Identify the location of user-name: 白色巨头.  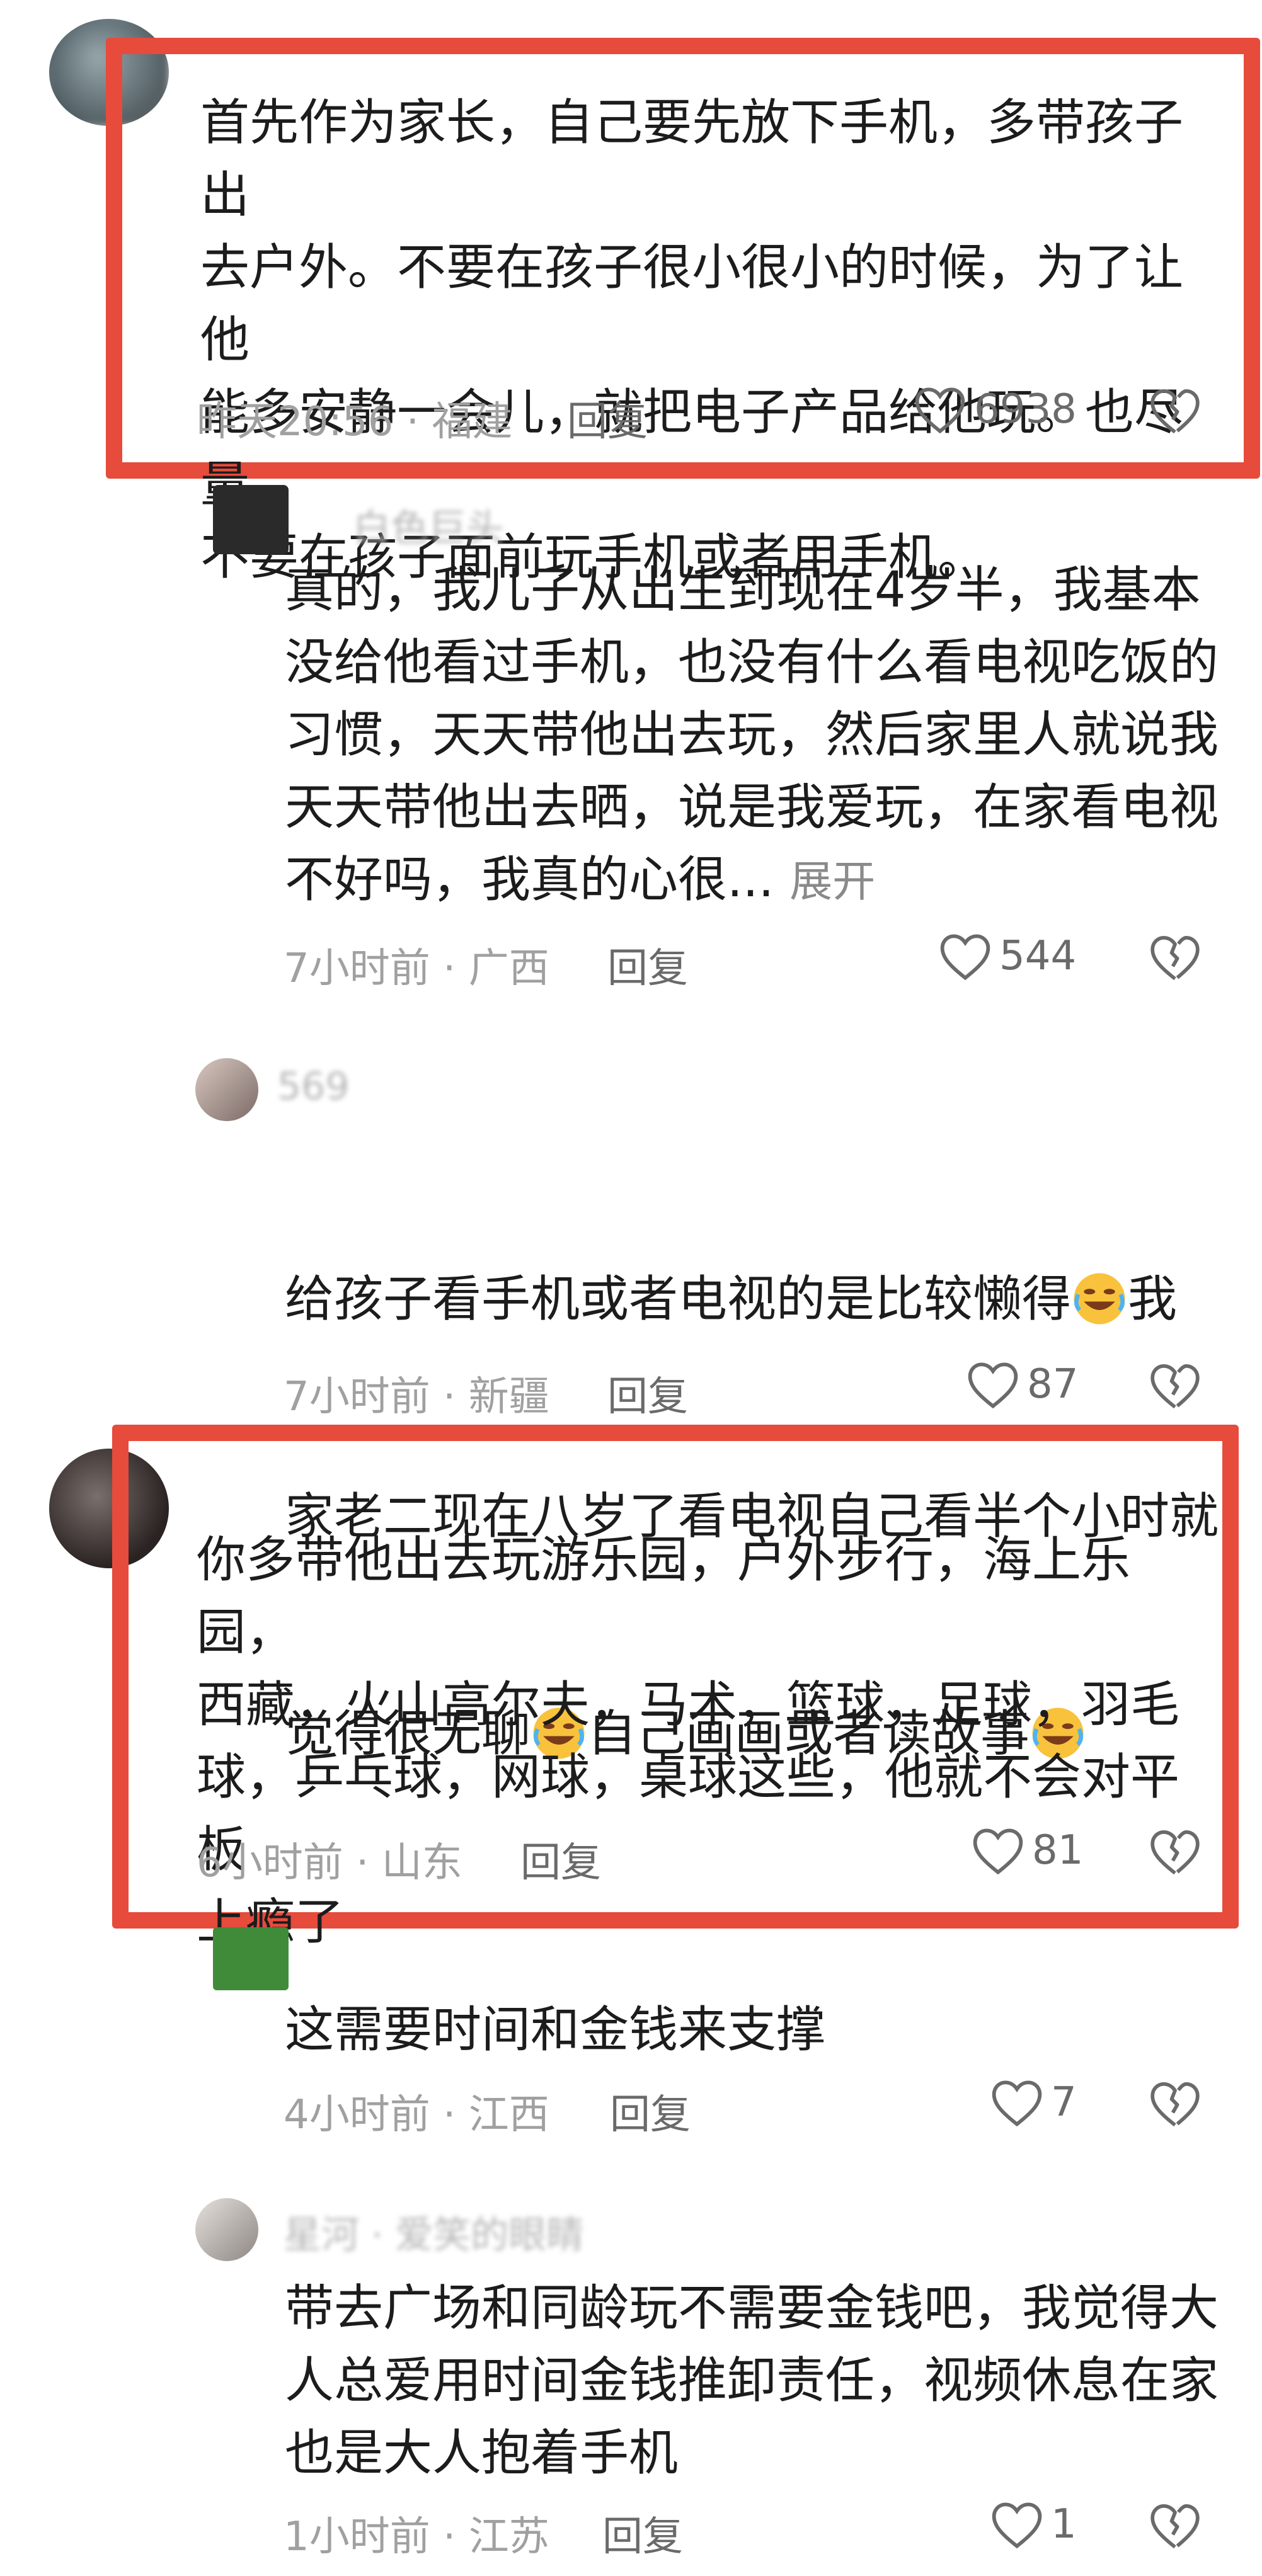
(428, 525).